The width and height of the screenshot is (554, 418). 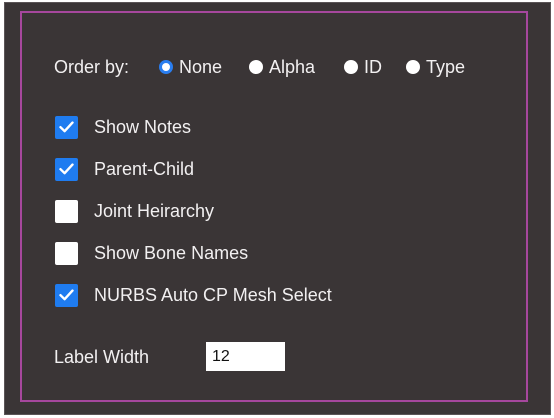 I want to click on radio-order-alpha: Alpha, so click(x=282, y=67).